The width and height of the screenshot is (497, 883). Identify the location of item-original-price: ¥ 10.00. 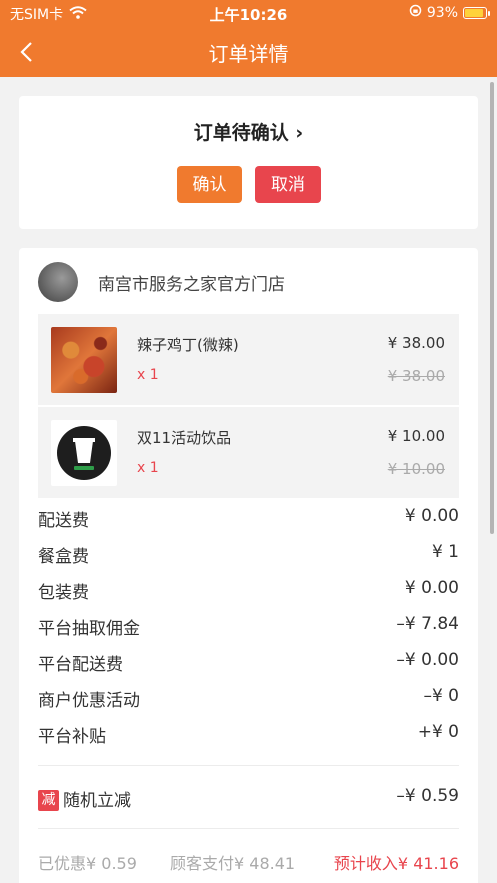
(416, 469).